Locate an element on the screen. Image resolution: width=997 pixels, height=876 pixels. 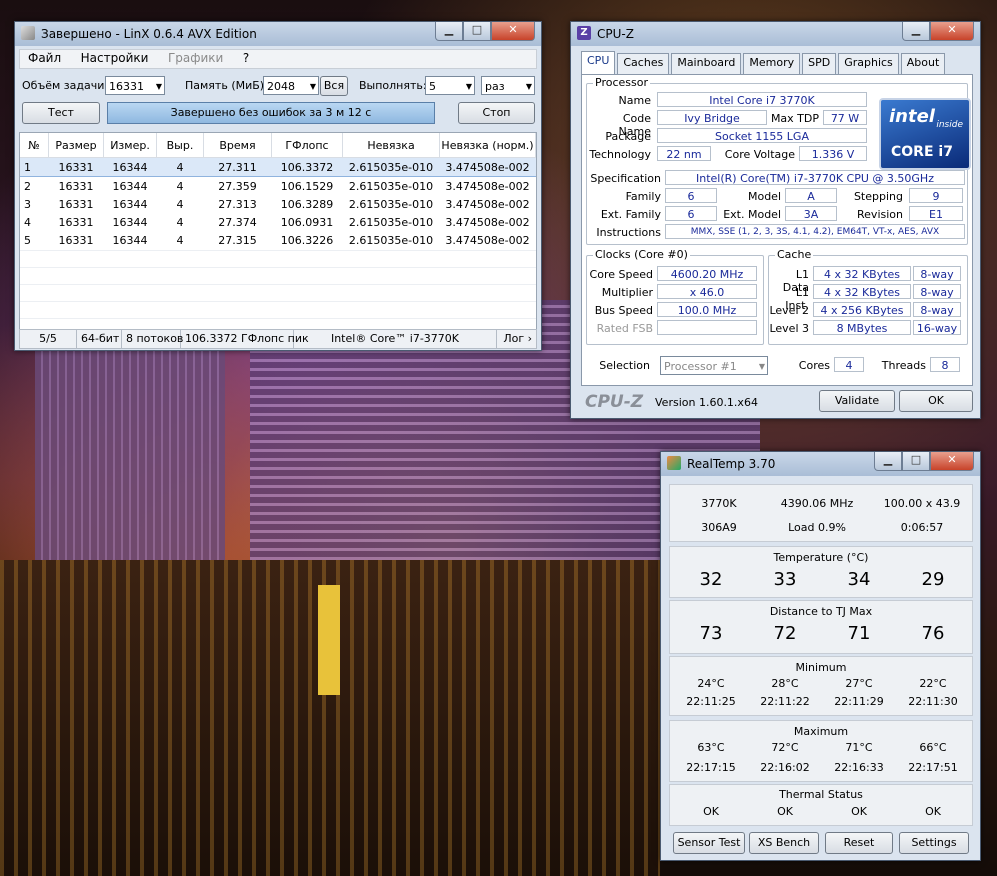
run-count-combo: 5 ▼ is located at coordinates (450, 85).